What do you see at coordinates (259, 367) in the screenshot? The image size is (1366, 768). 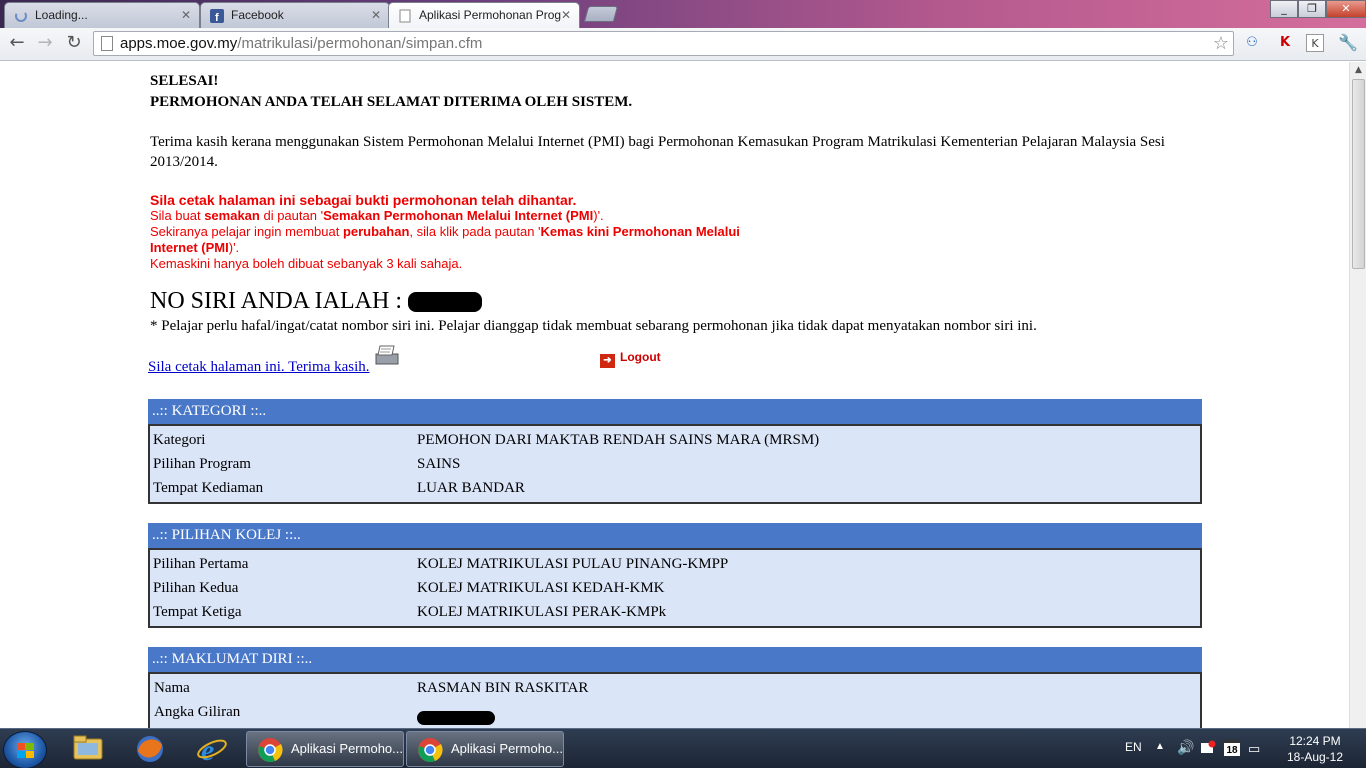 I see `print-page-link: Sila cetak halaman ini. Terima kasih.` at bounding box center [259, 367].